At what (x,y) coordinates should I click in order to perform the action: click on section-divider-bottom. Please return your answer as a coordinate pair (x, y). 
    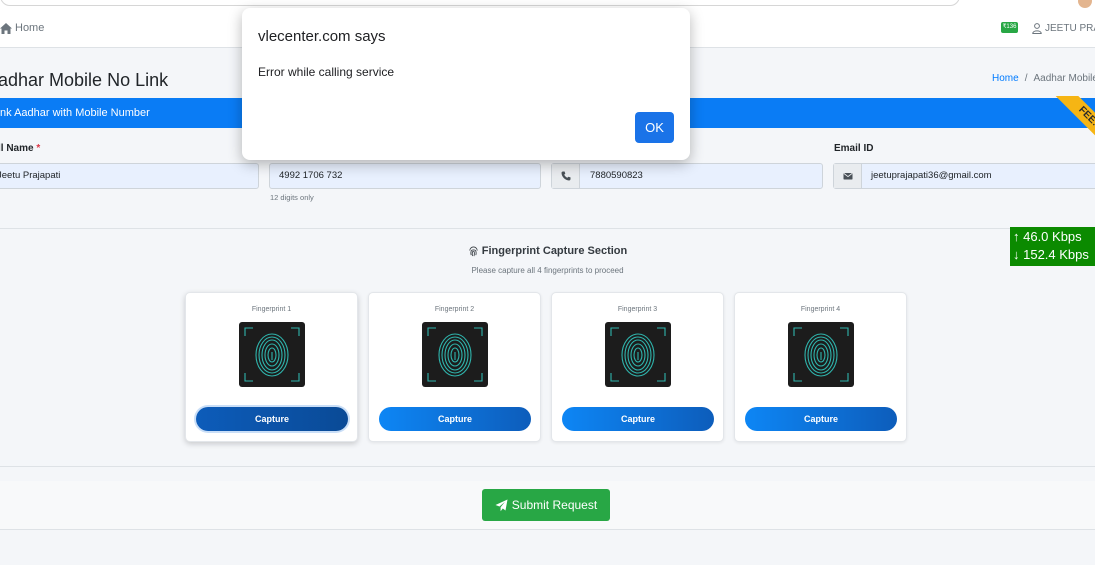
    Looking at the image, I should click on (547, 466).